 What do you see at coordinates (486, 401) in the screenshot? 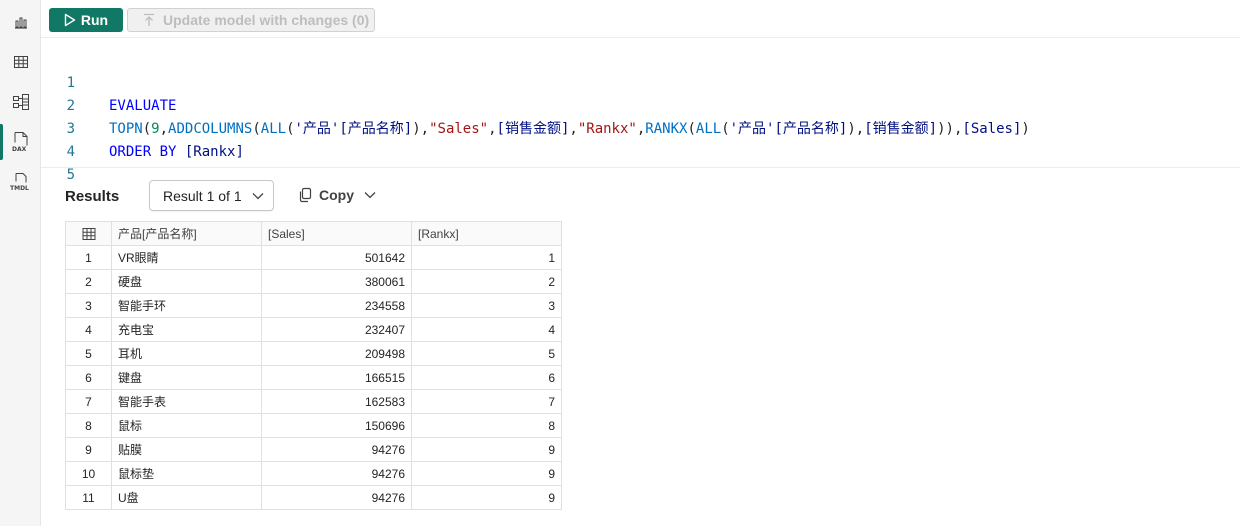
I see `rankx-cell: 7` at bounding box center [486, 401].